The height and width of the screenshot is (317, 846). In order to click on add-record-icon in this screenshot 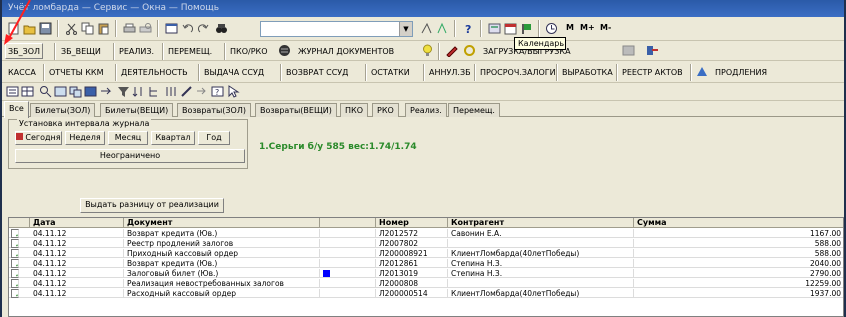, I will do `click(60, 91)`.